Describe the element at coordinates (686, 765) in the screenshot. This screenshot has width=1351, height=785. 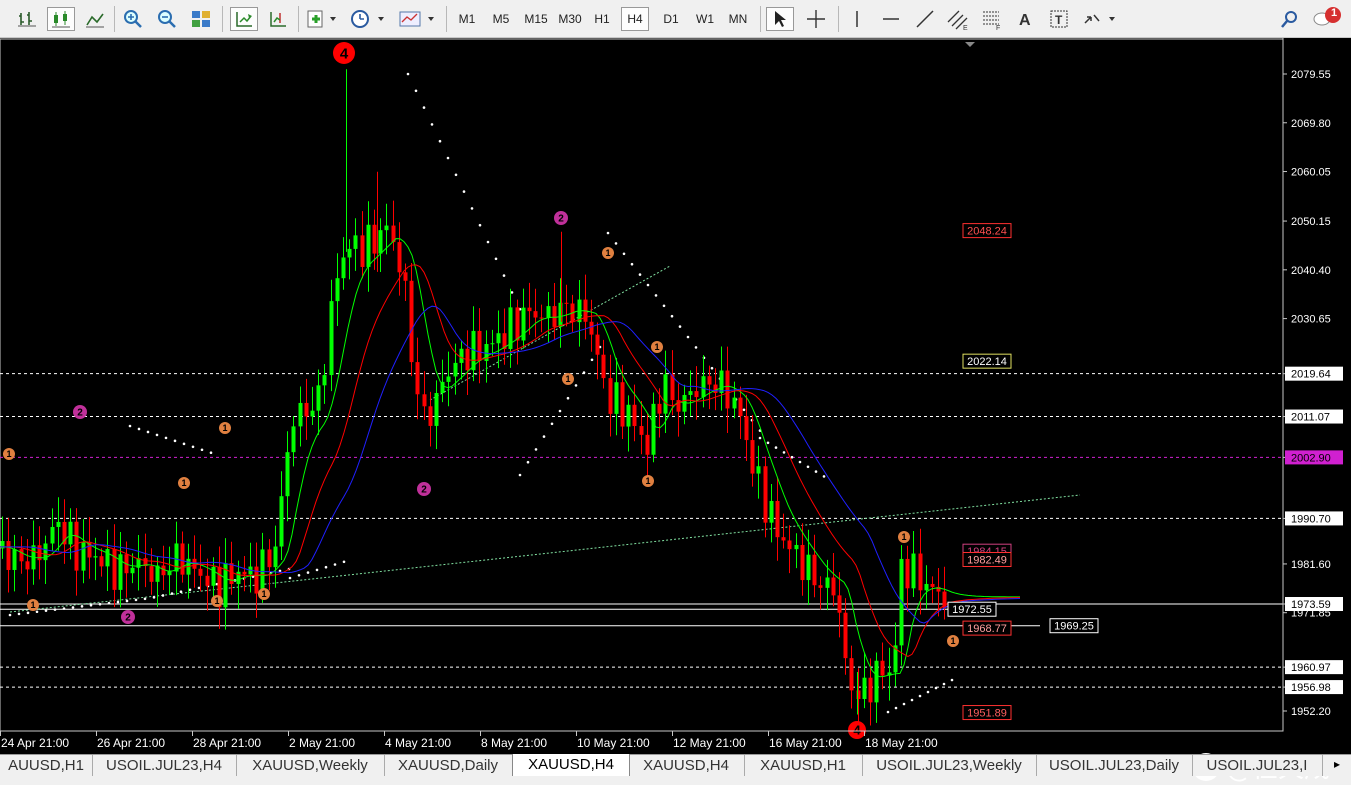
I see `chart-tab: XAUUSD,H4` at that location.